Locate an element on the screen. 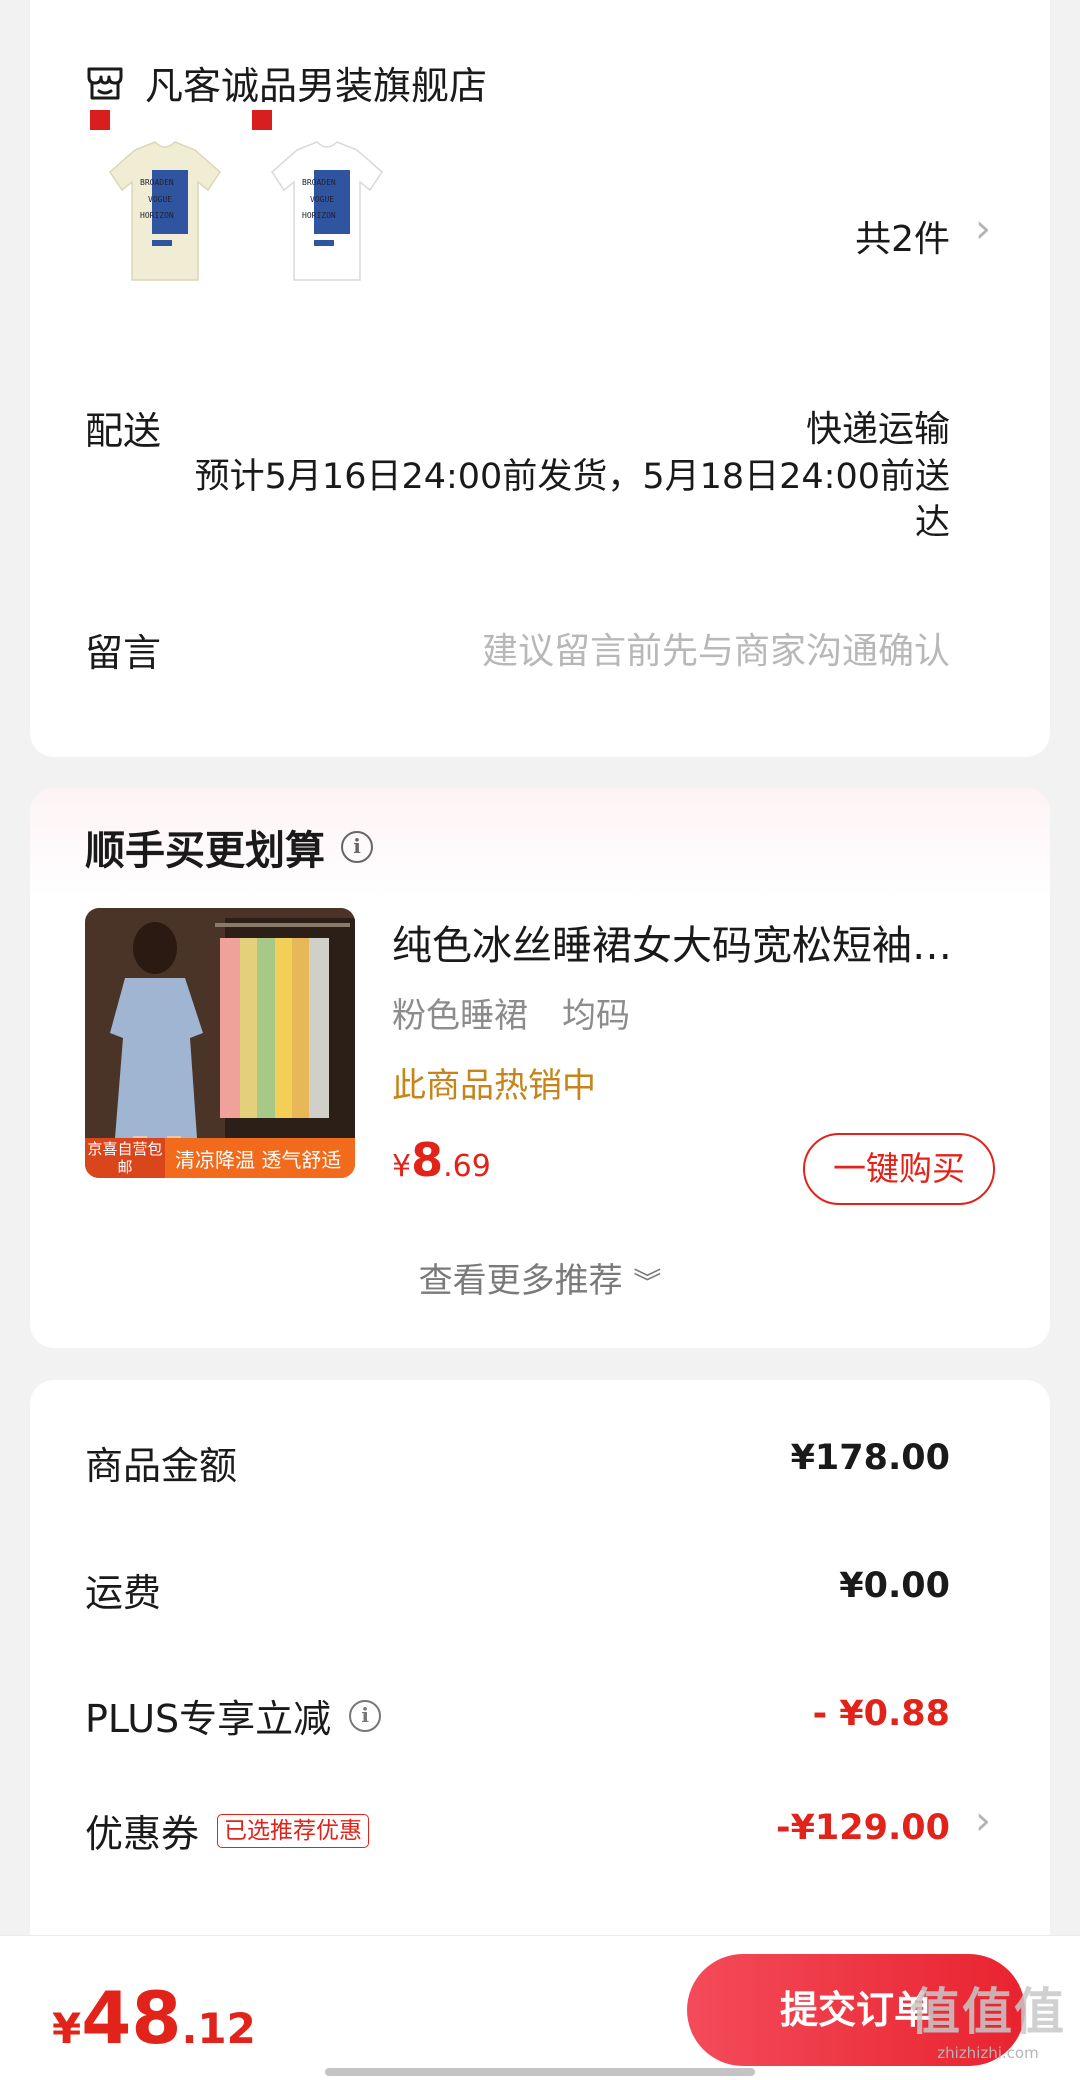 The image size is (1080, 2080). delivery-method: 快递运输 is located at coordinates (878, 426).